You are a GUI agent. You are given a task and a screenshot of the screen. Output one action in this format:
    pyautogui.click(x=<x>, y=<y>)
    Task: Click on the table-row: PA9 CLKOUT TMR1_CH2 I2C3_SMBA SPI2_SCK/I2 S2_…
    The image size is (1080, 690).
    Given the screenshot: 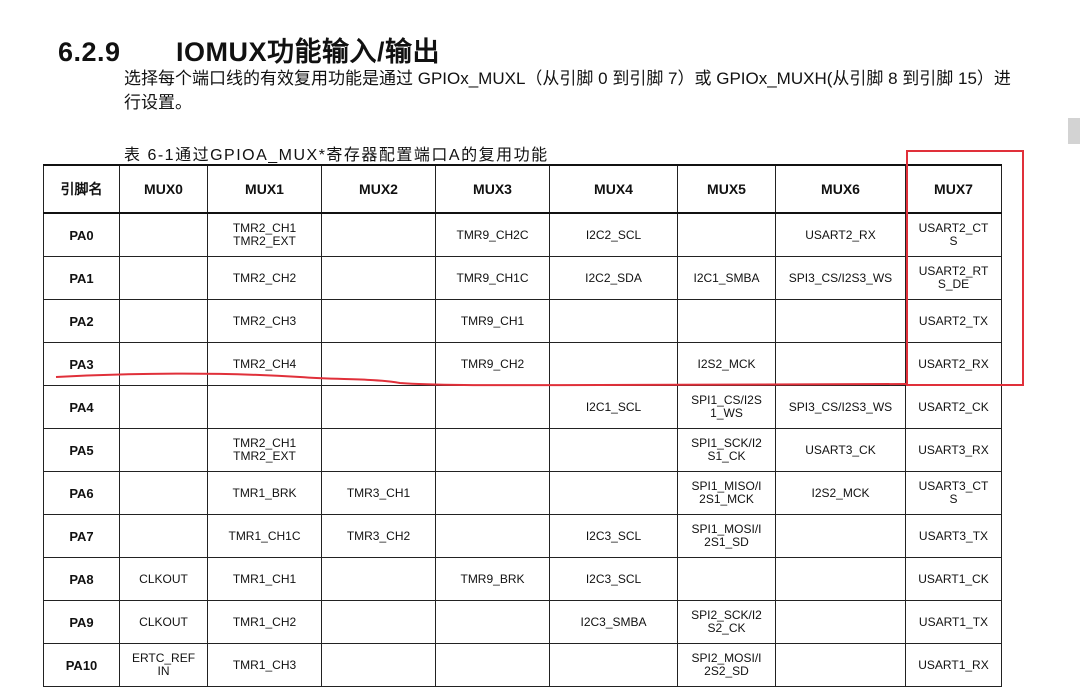 What is the action you would take?
    pyautogui.click(x=522, y=622)
    